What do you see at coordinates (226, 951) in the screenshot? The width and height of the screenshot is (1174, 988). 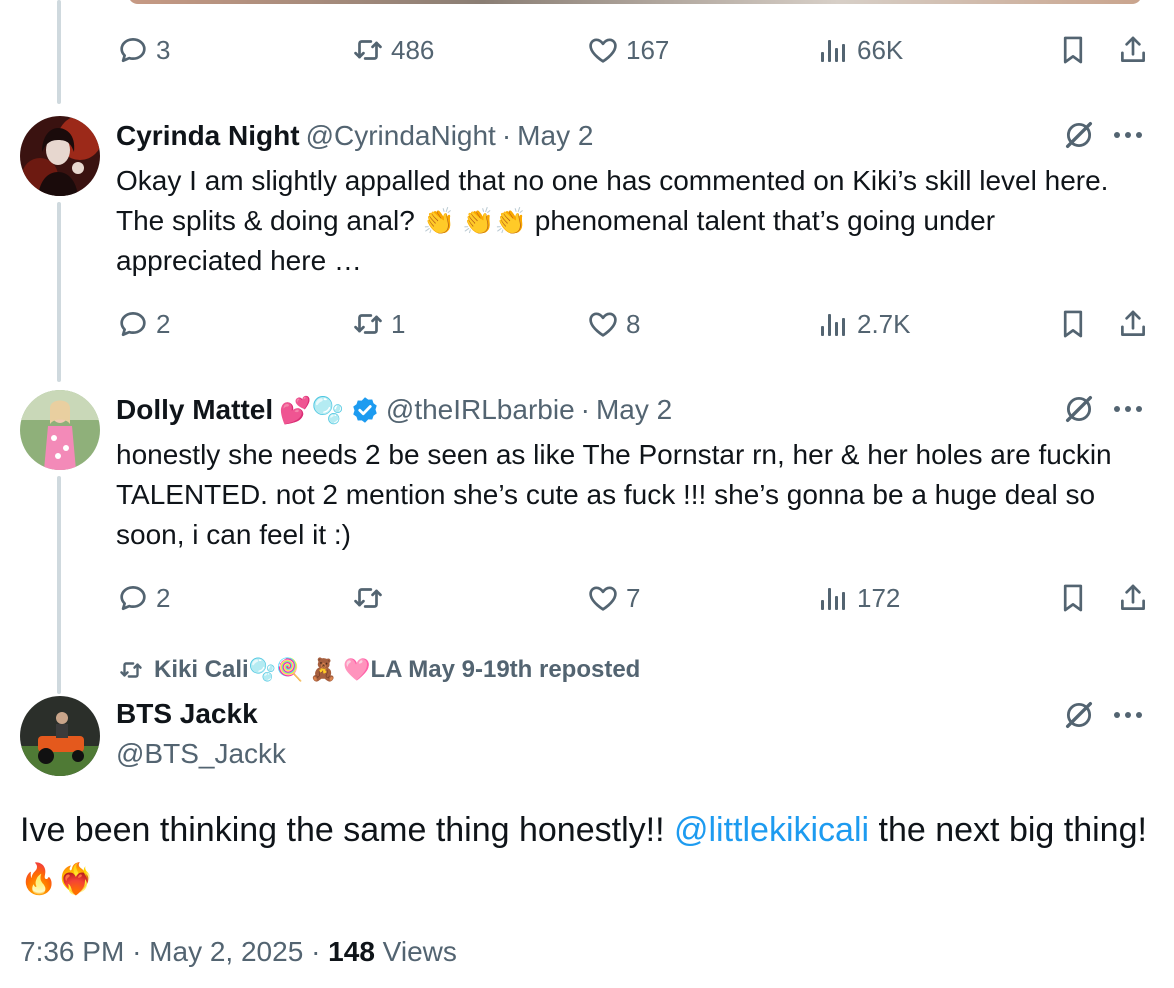 I see `tweet-full-date: May 2, 2025` at bounding box center [226, 951].